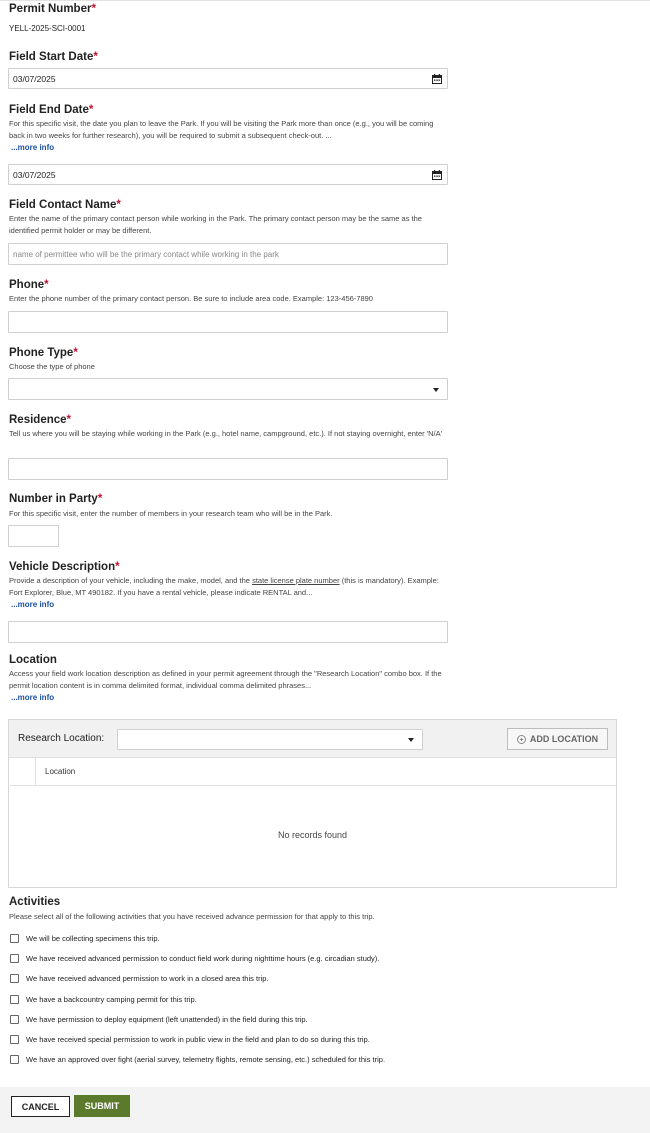  I want to click on research-location-toolbar: Research Location: ADD LOCATION, so click(312, 739).